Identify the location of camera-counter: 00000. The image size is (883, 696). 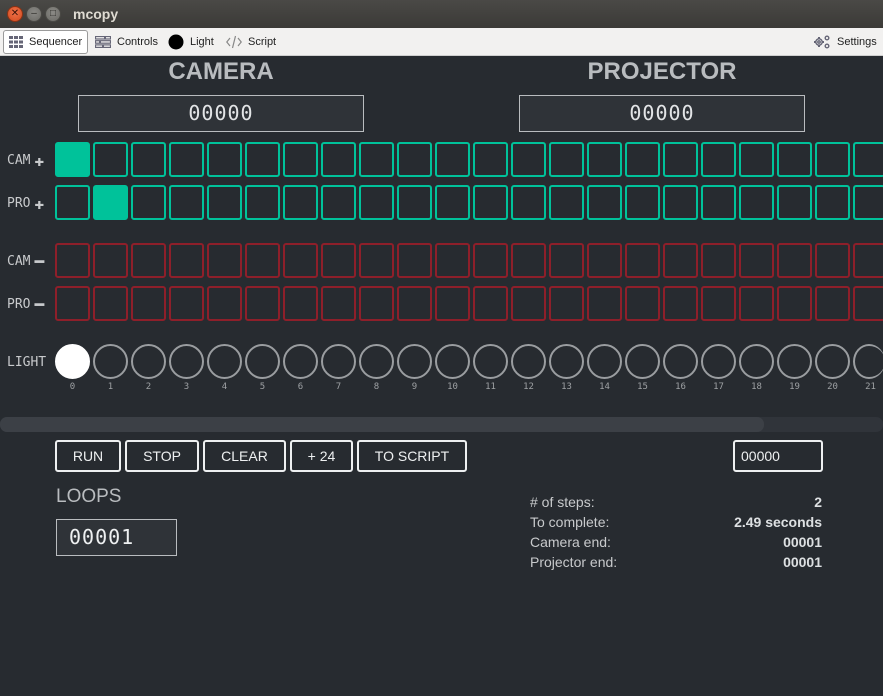
(221, 113).